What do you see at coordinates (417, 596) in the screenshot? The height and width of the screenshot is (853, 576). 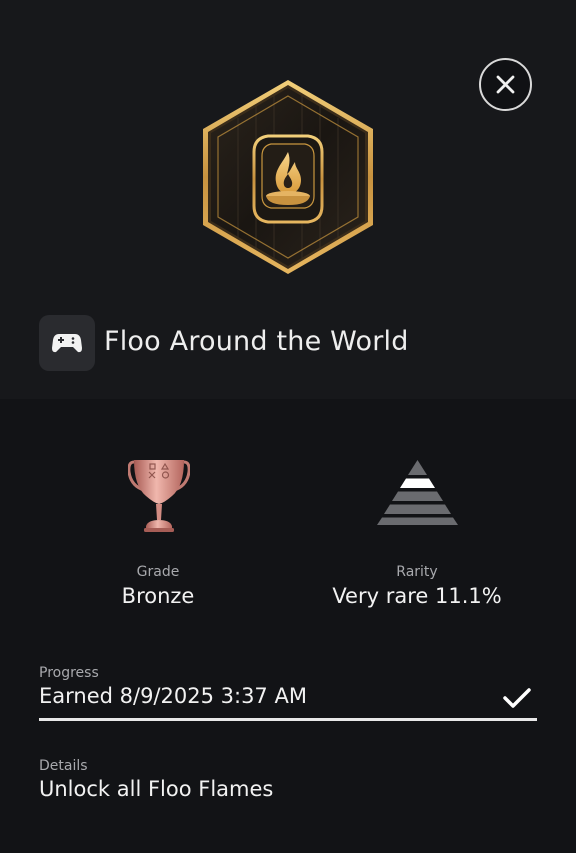 I see `rarity-value: Very rare 11.1%` at bounding box center [417, 596].